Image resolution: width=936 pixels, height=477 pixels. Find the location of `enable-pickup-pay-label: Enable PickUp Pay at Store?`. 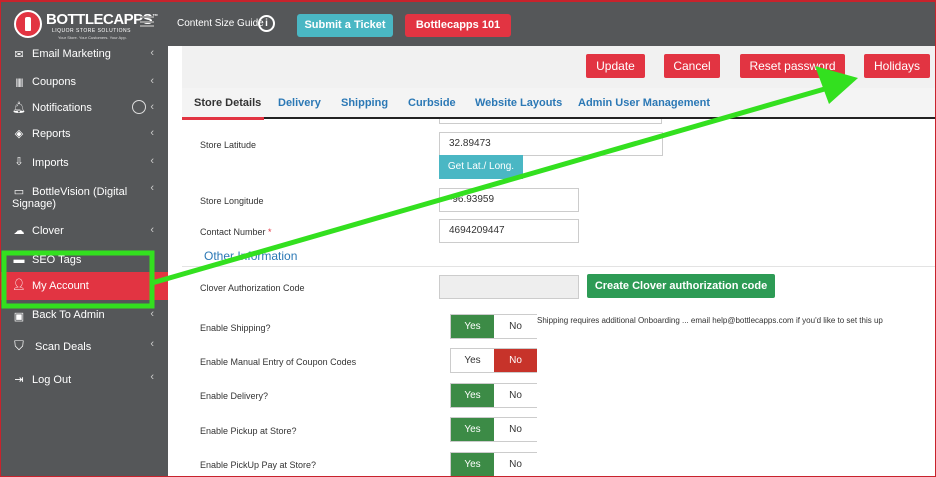

enable-pickup-pay-label: Enable PickUp Pay at Store? is located at coordinates (258, 465).